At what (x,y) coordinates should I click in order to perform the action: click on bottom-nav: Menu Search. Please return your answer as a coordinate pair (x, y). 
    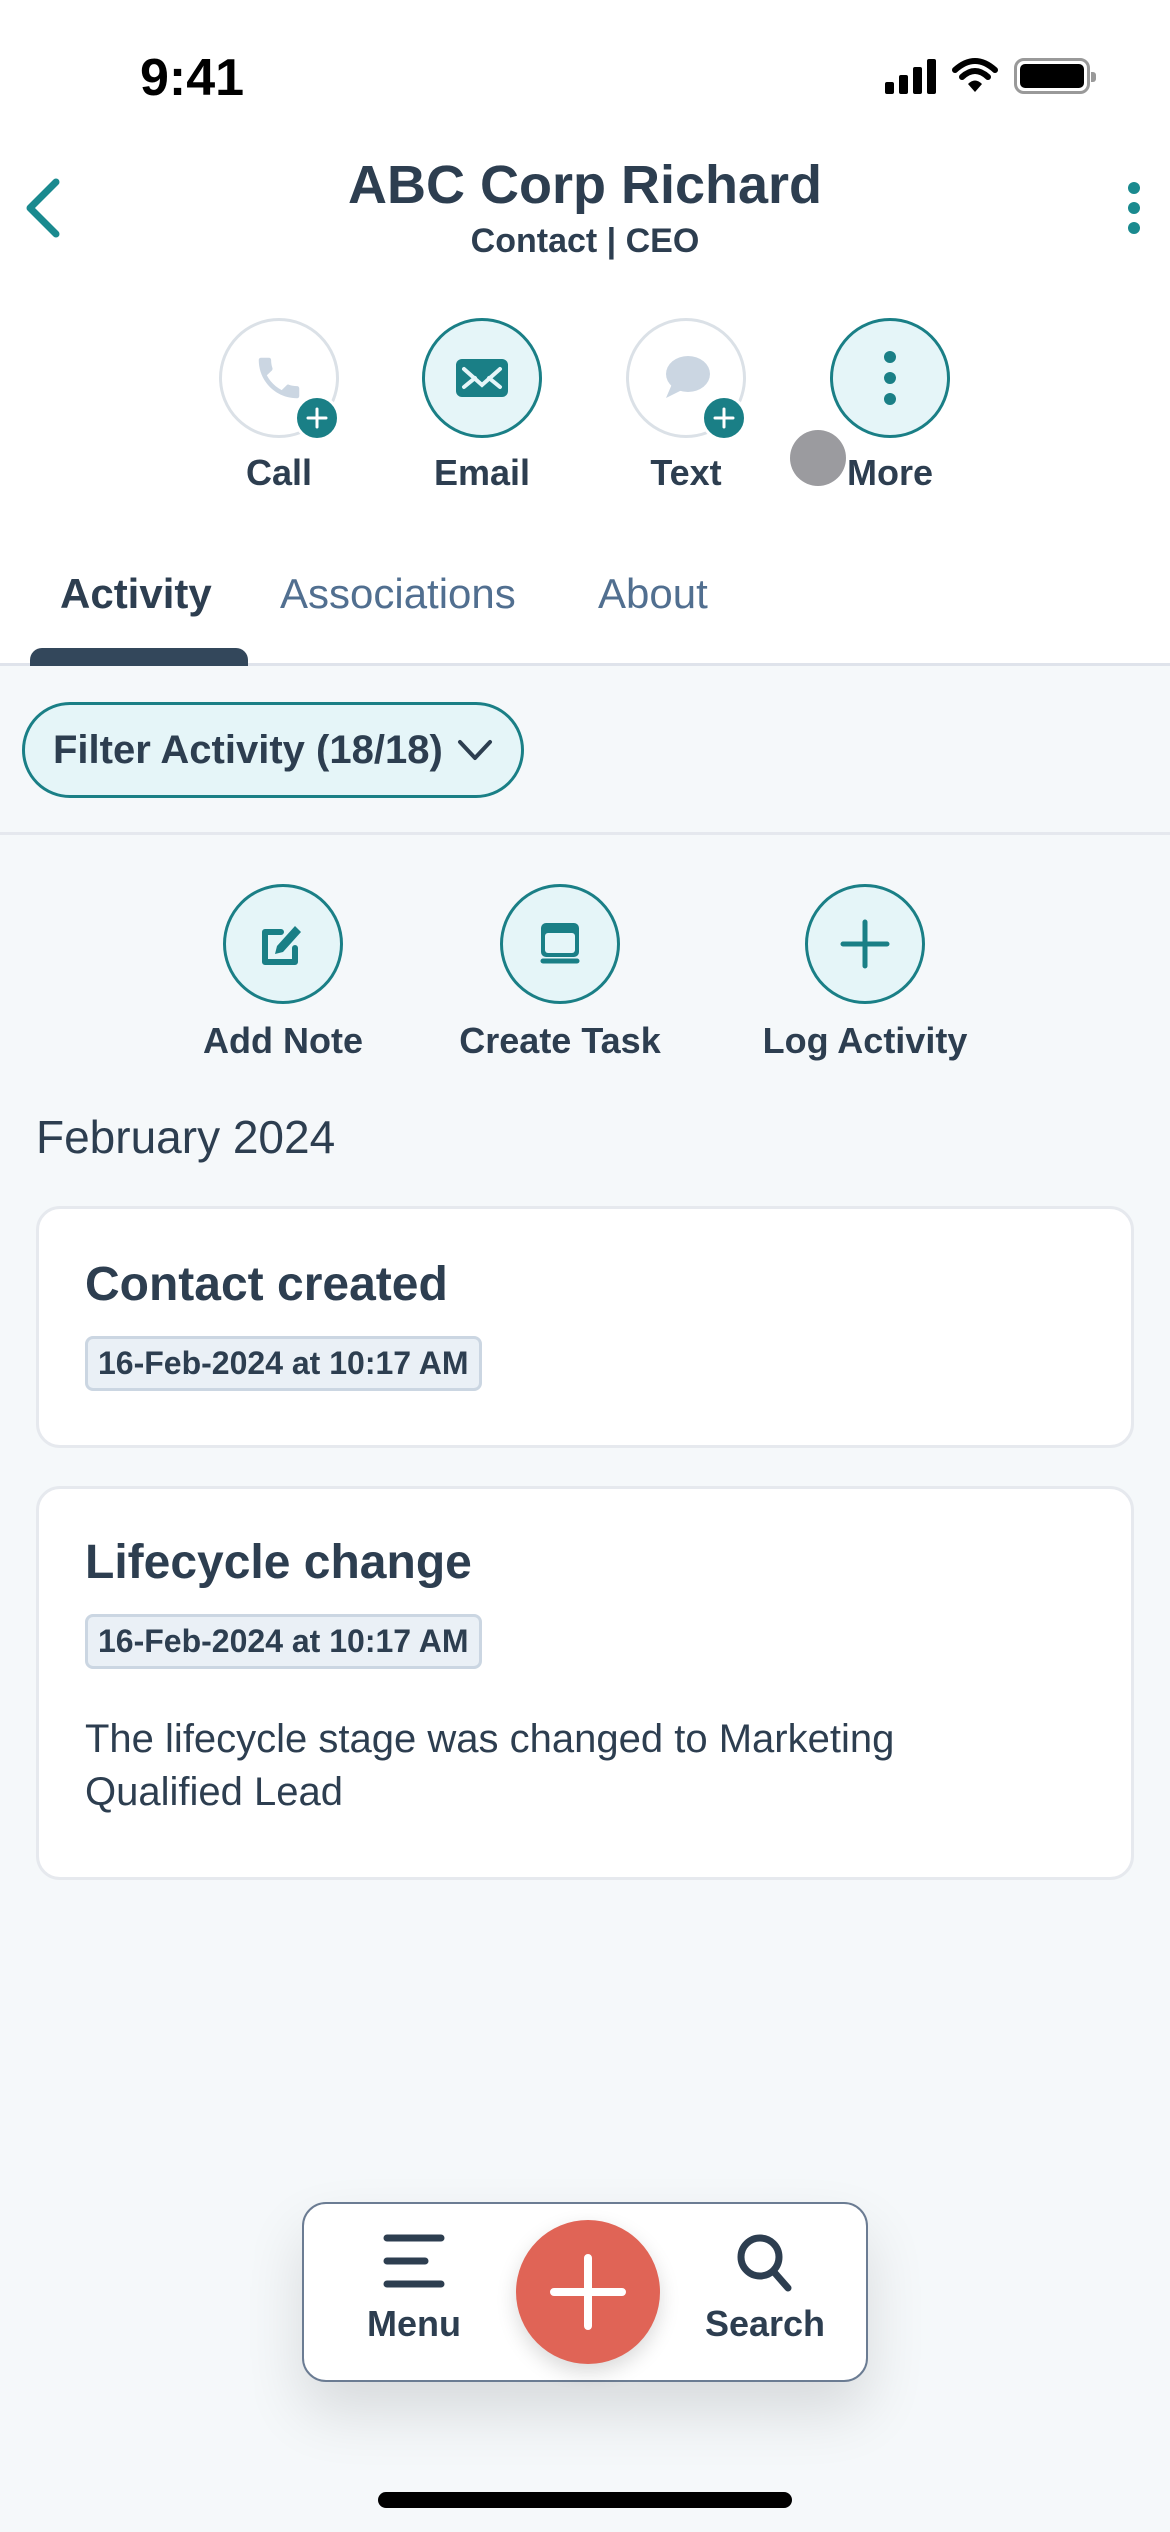
    Looking at the image, I should click on (585, 2292).